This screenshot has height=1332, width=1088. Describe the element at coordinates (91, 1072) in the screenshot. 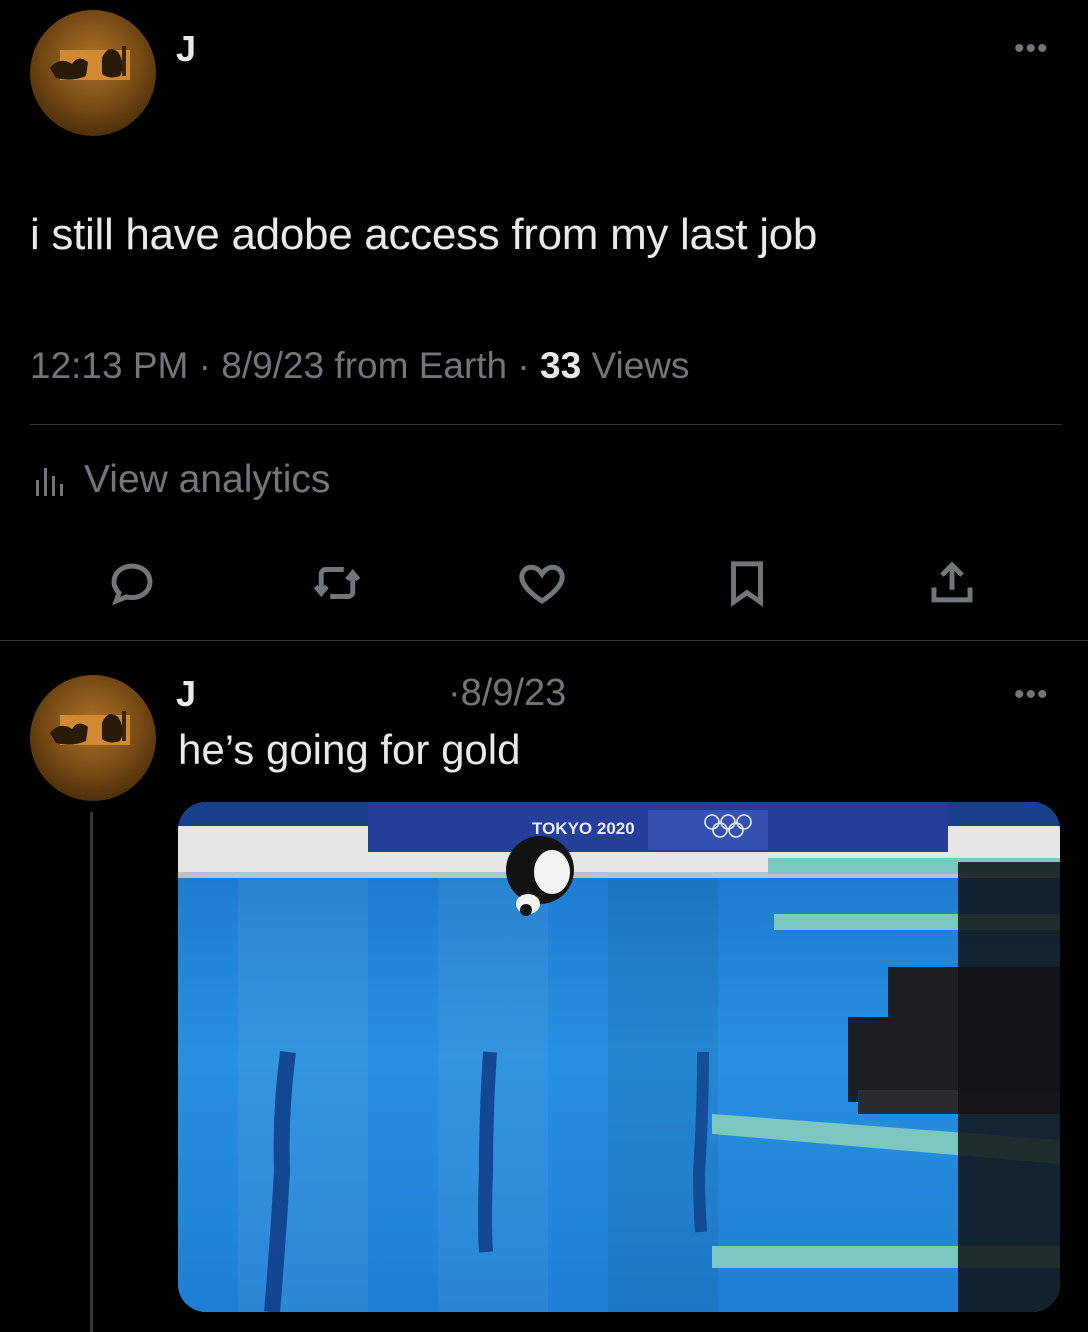

I see `thread-line` at that location.